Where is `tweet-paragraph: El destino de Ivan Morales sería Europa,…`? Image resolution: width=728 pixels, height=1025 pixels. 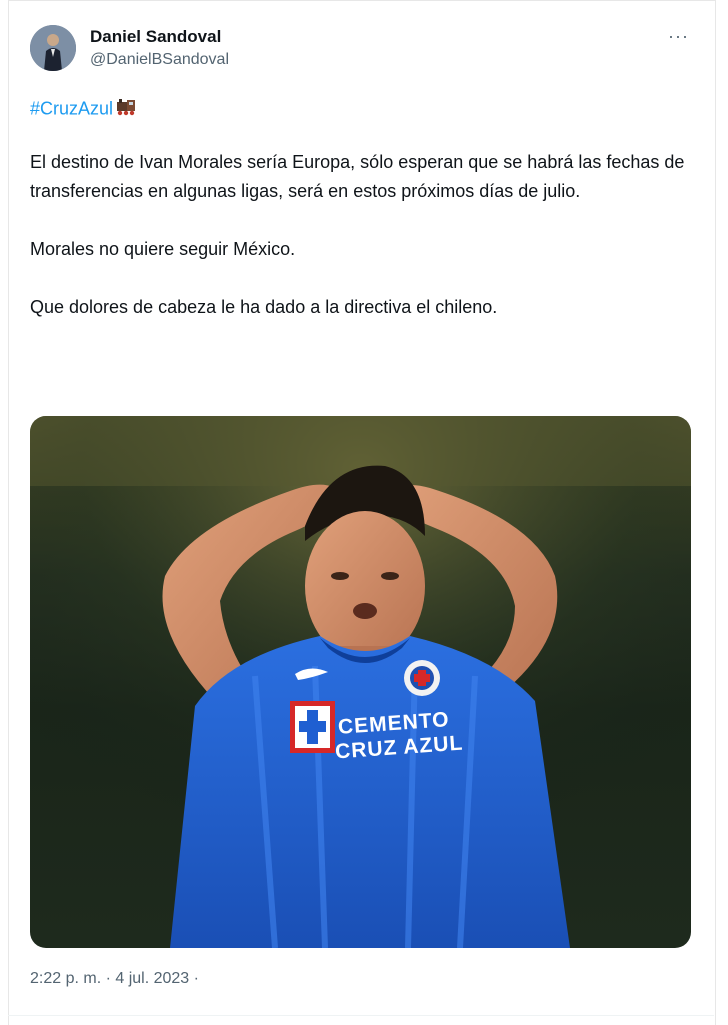
tweet-paragraph: El destino de Ivan Morales sería Europa,… is located at coordinates (357, 176).